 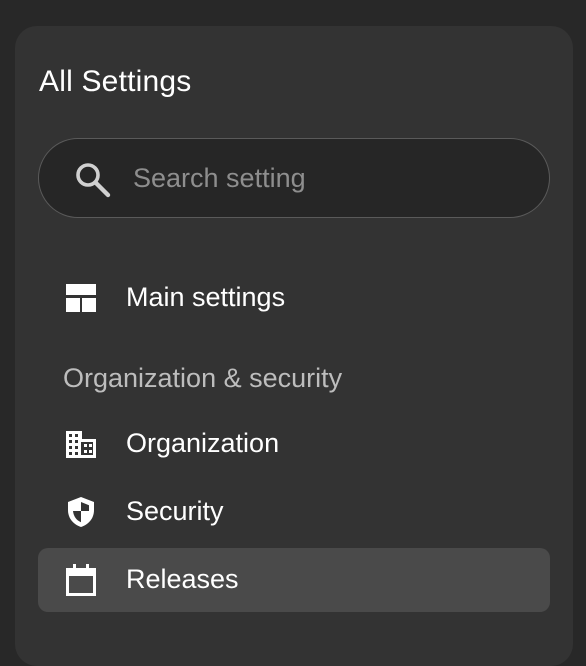 I want to click on search-field, so click(x=294, y=178).